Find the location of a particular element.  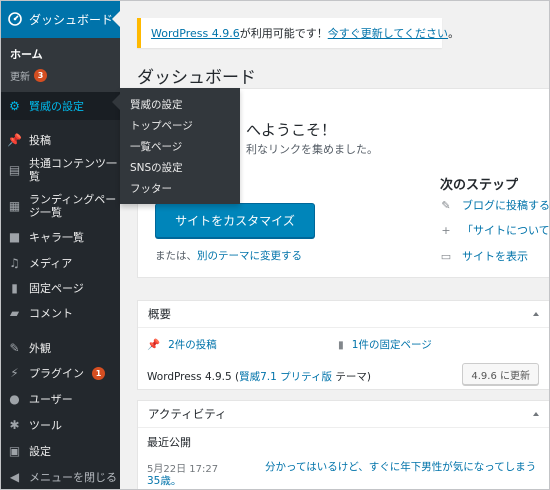

sidebar-item-label: キャラ一覧 is located at coordinates (56, 237).